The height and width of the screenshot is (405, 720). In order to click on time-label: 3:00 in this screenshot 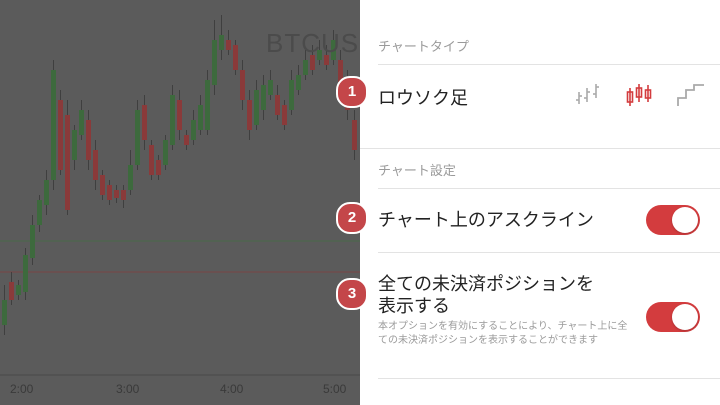, I will do `click(128, 389)`.